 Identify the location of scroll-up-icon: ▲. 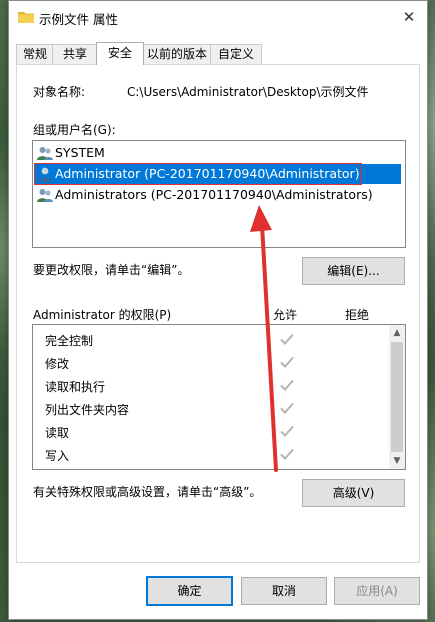
(397, 333).